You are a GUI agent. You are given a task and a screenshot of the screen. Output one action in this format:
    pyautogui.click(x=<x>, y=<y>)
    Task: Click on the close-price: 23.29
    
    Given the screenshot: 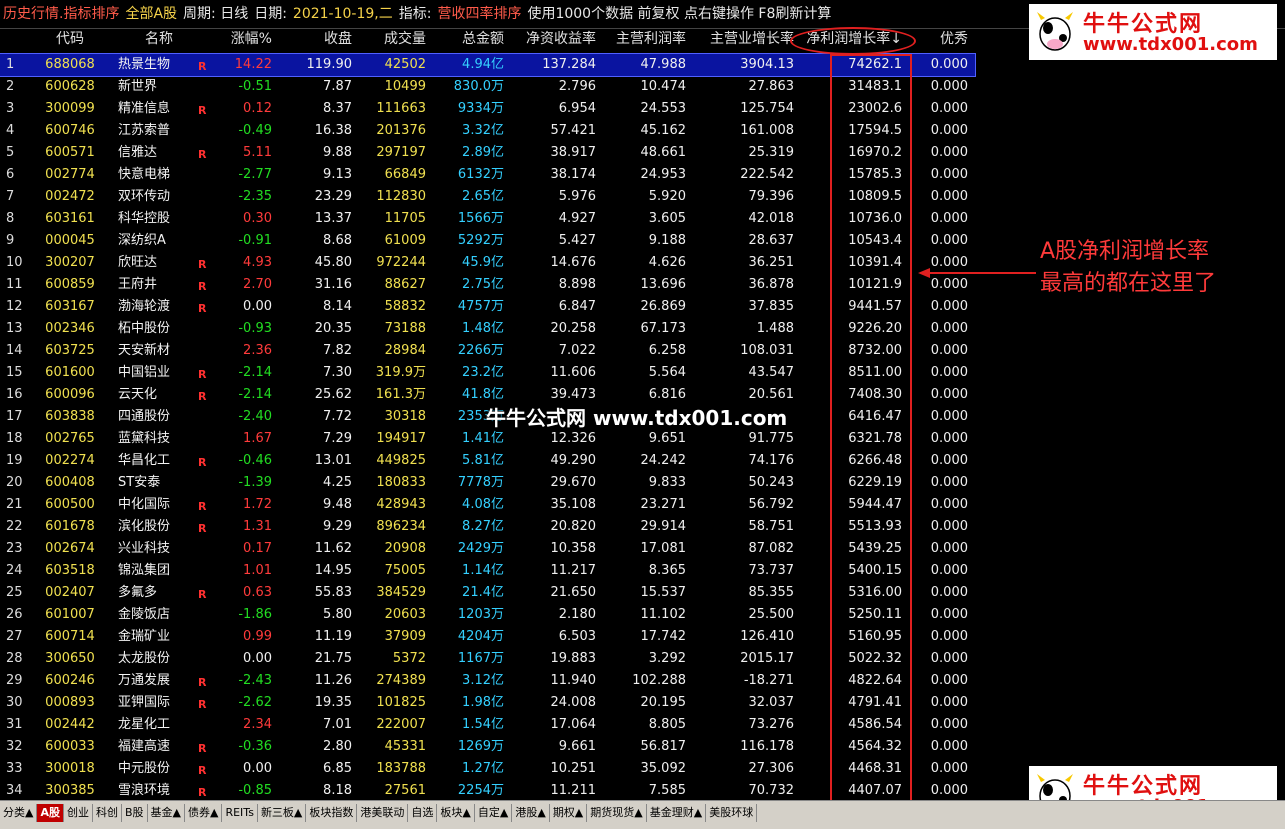 What is the action you would take?
    pyautogui.click(x=333, y=196)
    